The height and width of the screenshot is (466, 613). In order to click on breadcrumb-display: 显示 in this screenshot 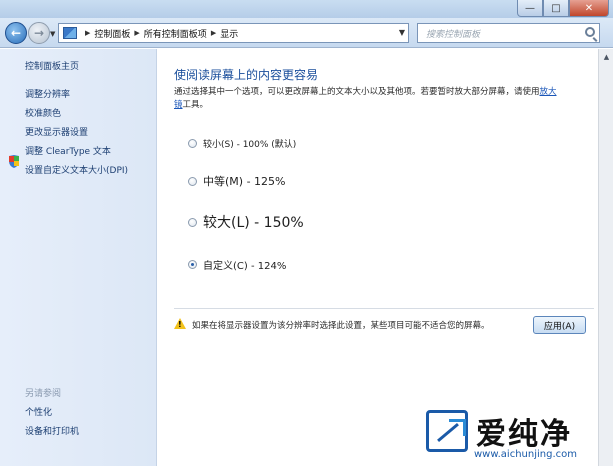, I will do `click(229, 33)`.